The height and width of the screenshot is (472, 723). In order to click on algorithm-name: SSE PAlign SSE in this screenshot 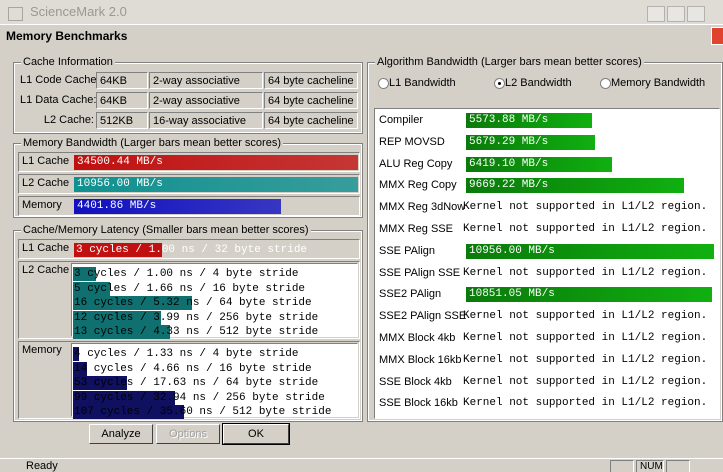, I will do `click(420, 272)`.